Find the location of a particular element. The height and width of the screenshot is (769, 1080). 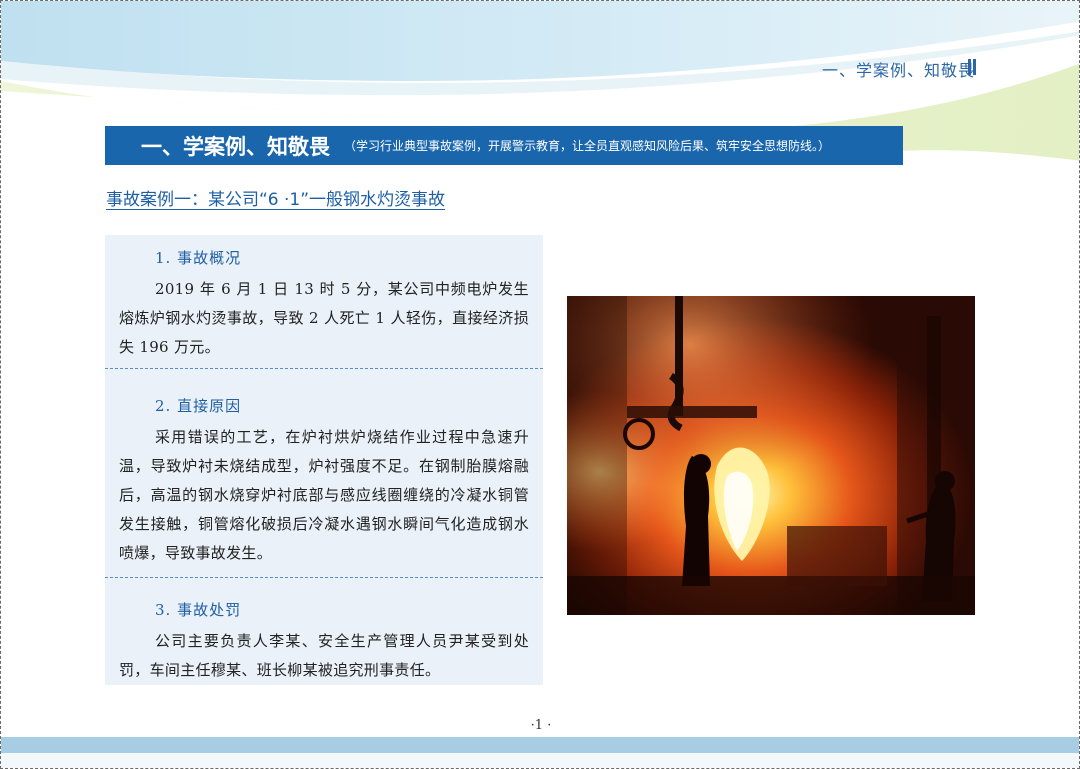

header-bars-icon is located at coordinates (972, 67).